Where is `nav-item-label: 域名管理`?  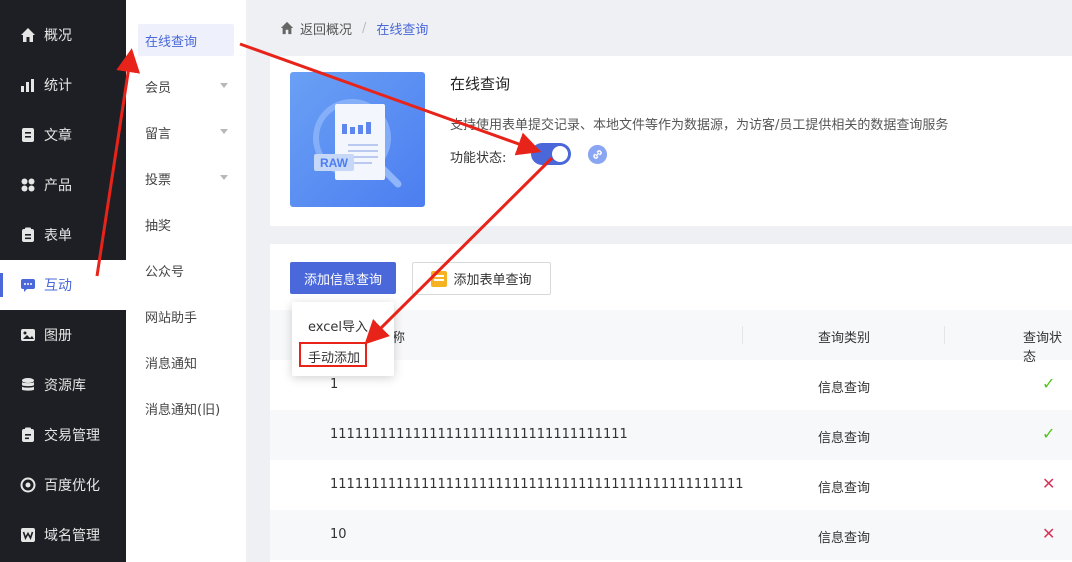
nav-item-label: 域名管理 is located at coordinates (72, 536).